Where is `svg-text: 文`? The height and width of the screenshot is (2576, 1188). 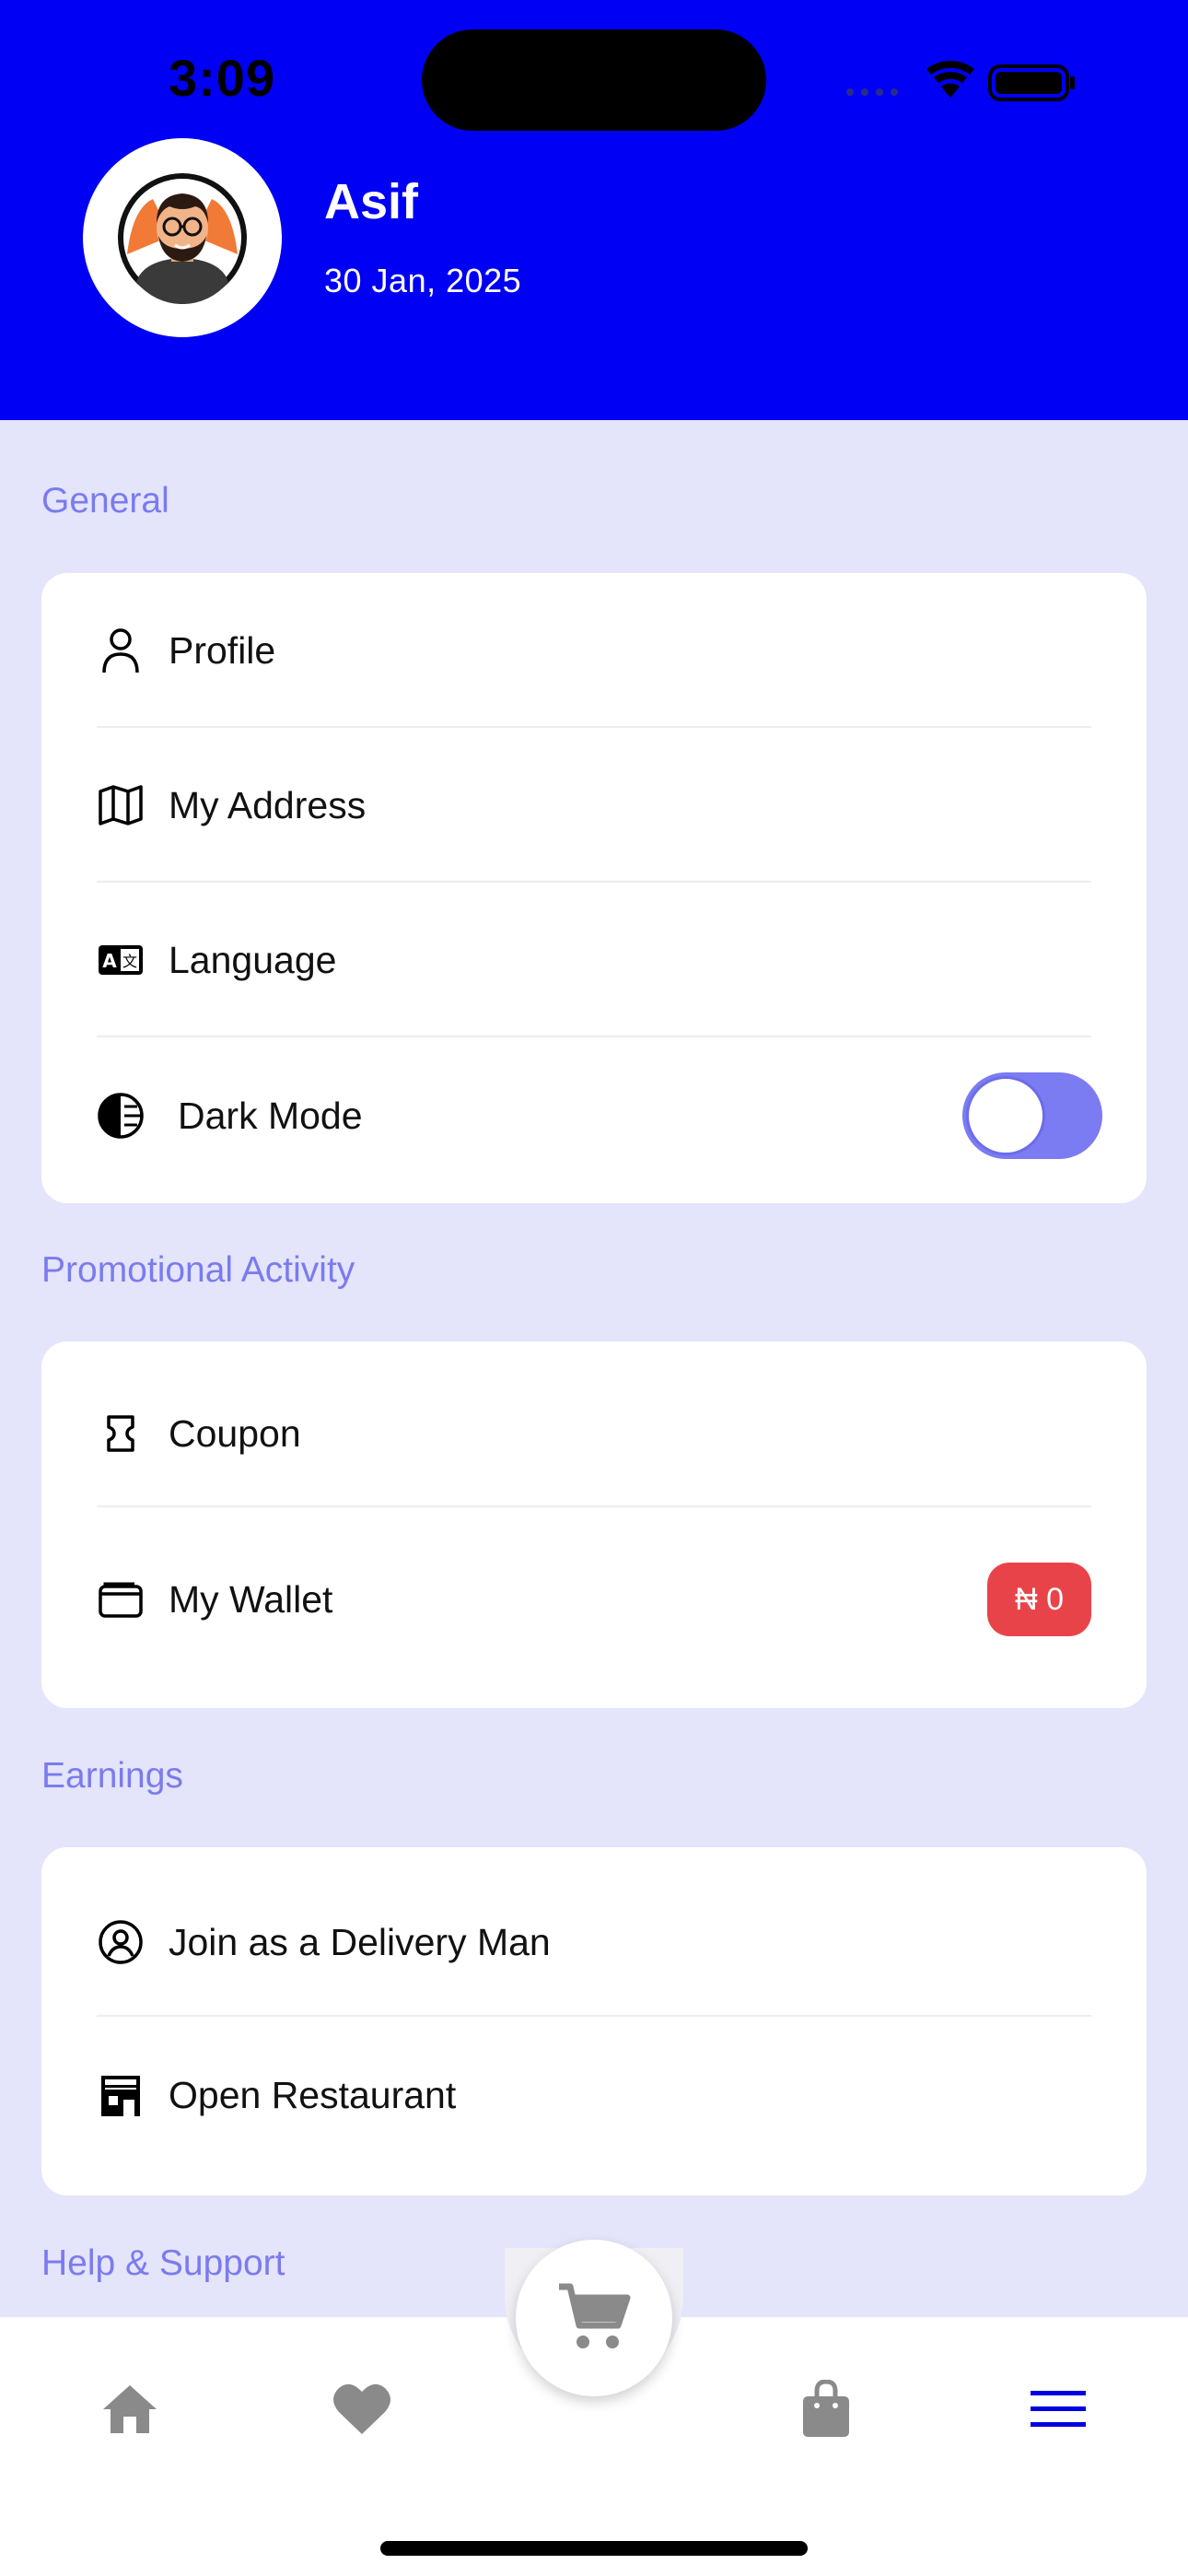 svg-text: 文 is located at coordinates (129, 961).